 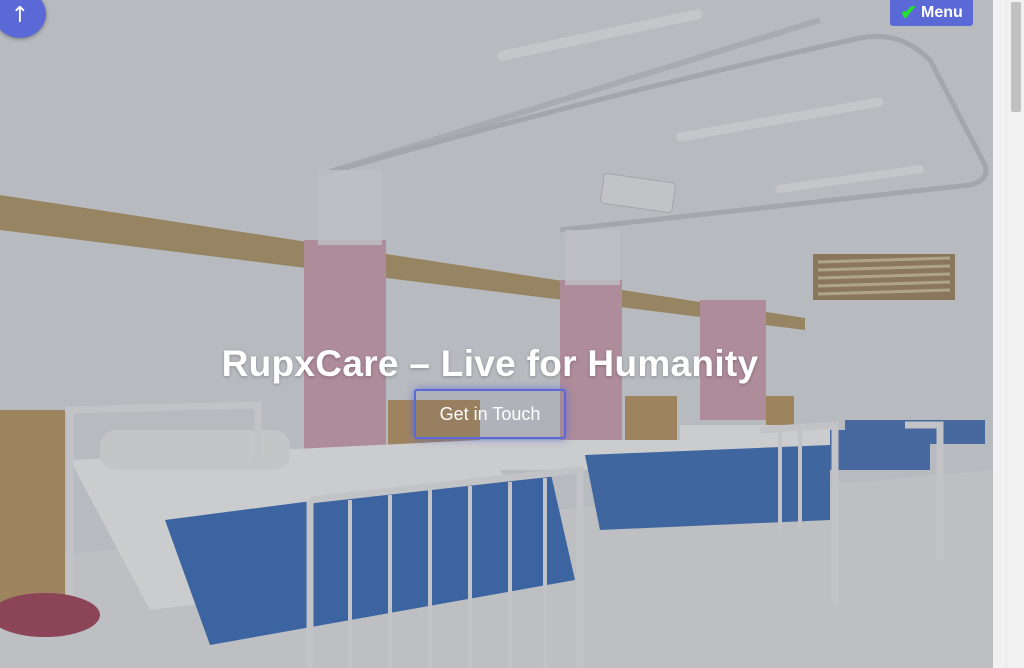 I want to click on hero-headline: RupxCare – Live for Humanity, so click(x=490, y=363).